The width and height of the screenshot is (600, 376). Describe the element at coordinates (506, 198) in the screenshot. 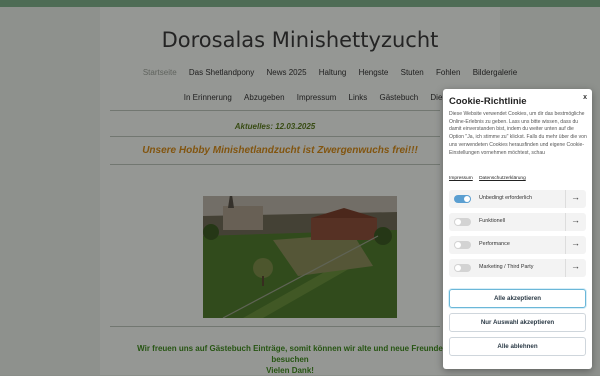

I see `option-label: Unbedingt erforderlich` at that location.